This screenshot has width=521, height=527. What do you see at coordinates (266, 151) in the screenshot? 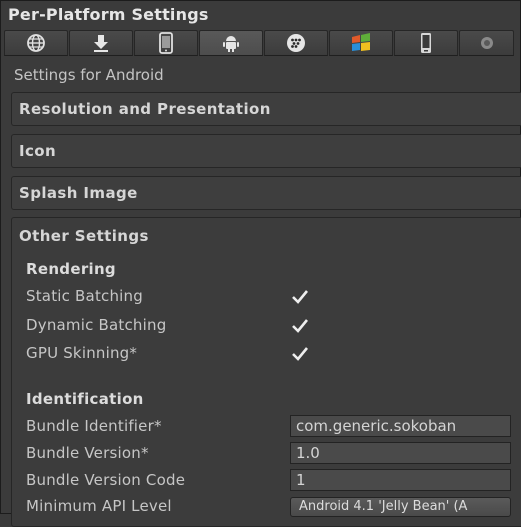
I see `section-icon: Icon` at bounding box center [266, 151].